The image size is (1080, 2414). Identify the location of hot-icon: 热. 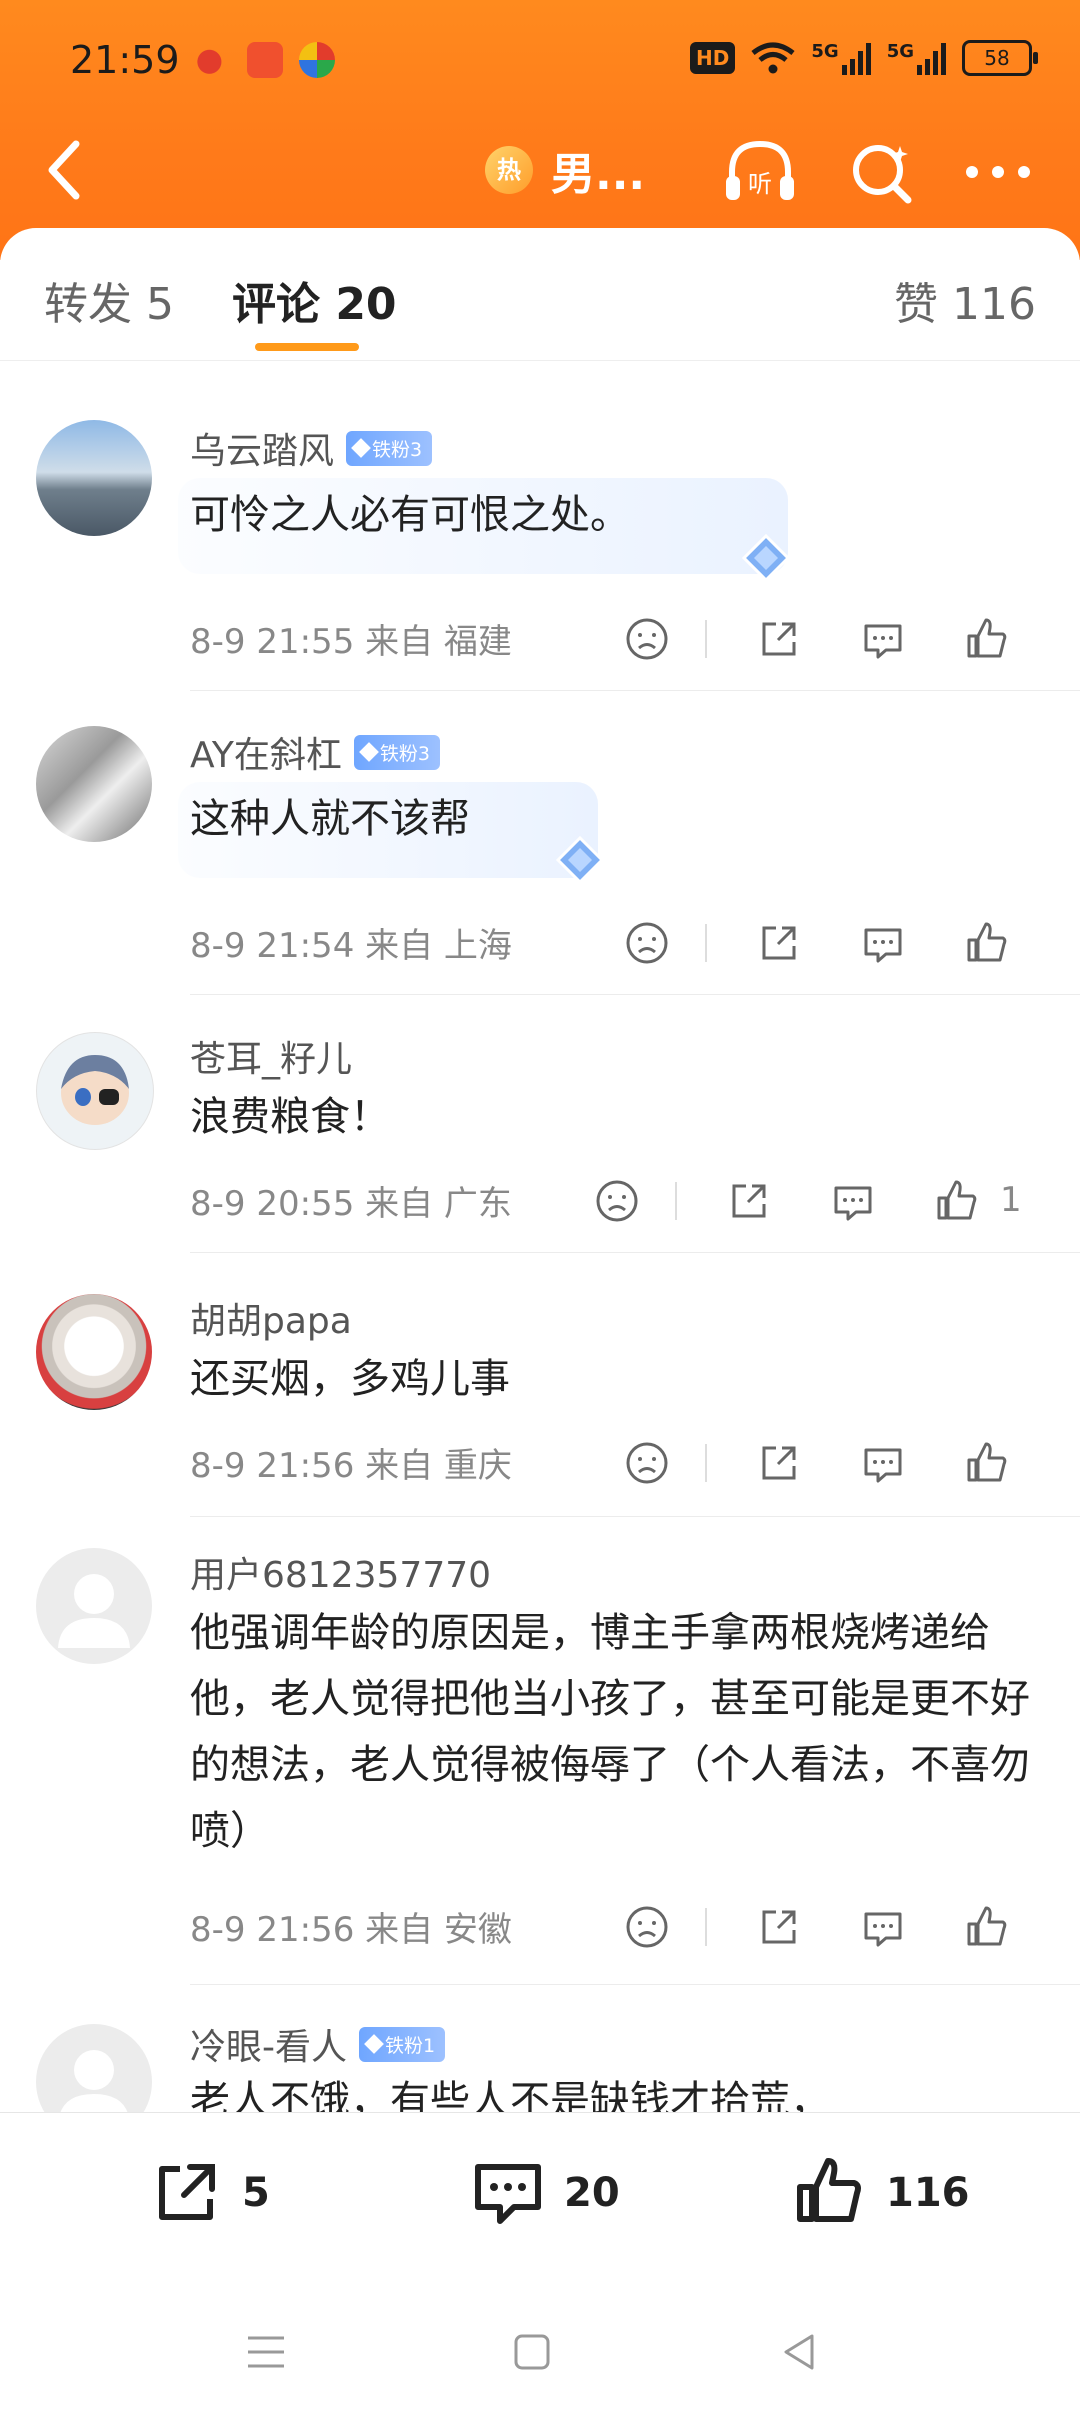
(509, 170).